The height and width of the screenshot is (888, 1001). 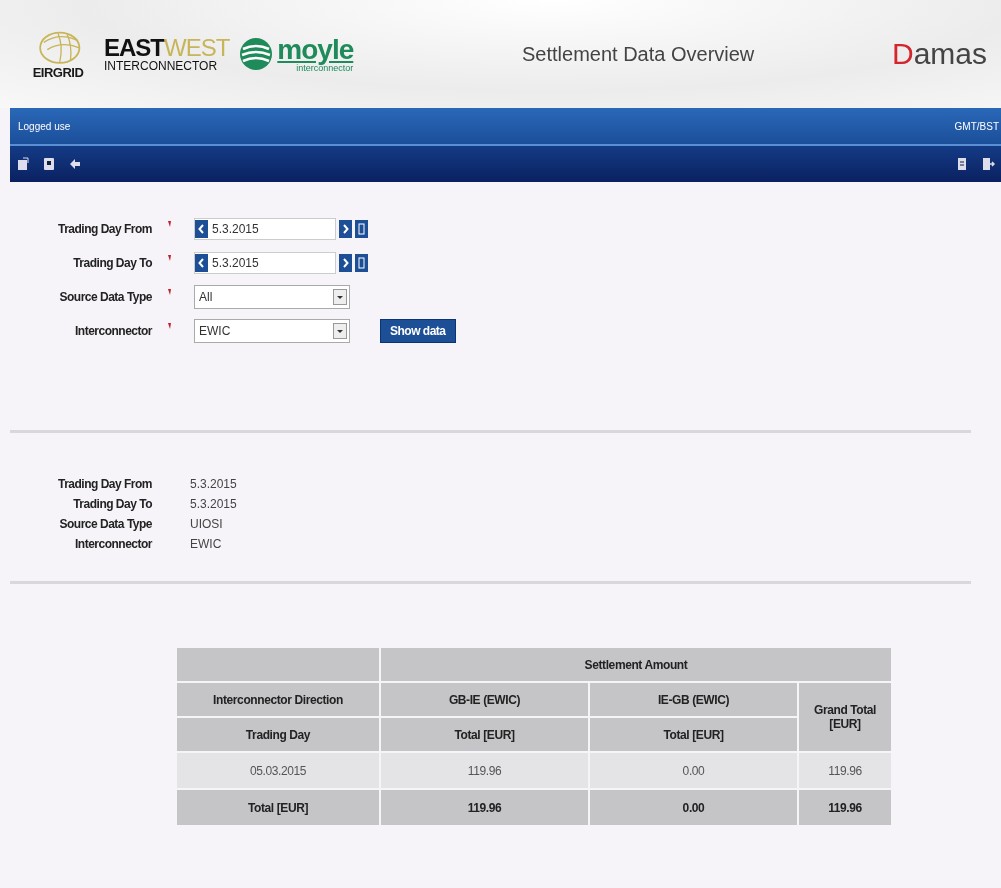 I want to click on dropdown-field: All, so click(x=272, y=297).